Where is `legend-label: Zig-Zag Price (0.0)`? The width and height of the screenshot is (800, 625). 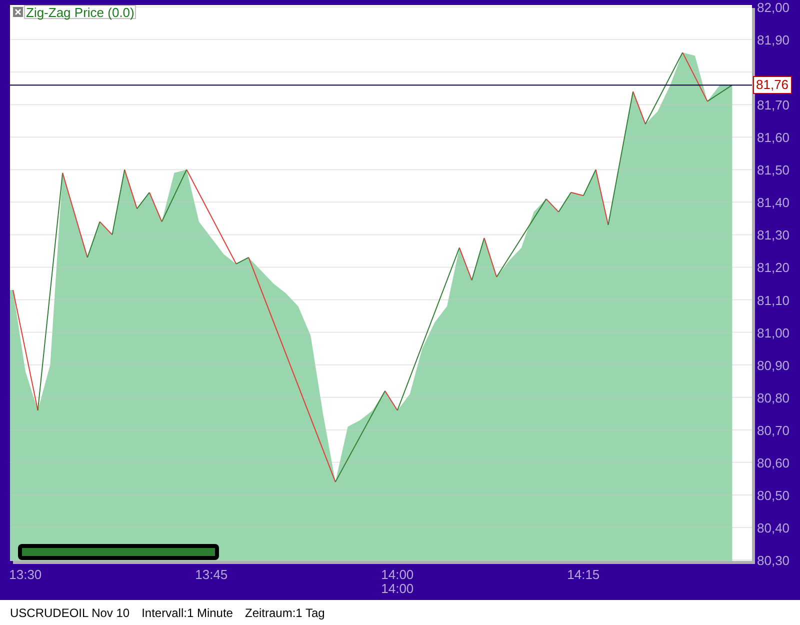
legend-label: Zig-Zag Price (0.0) is located at coordinates (80, 12).